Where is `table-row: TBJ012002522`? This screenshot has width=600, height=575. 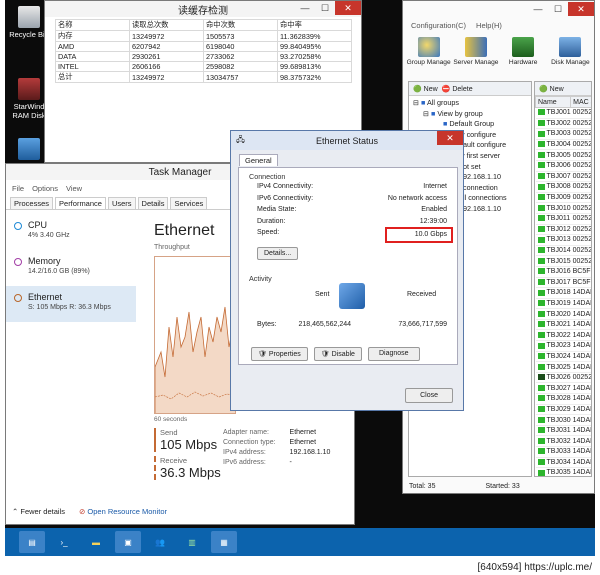
table-row: TBJ012002522 is located at coordinates (563, 230).